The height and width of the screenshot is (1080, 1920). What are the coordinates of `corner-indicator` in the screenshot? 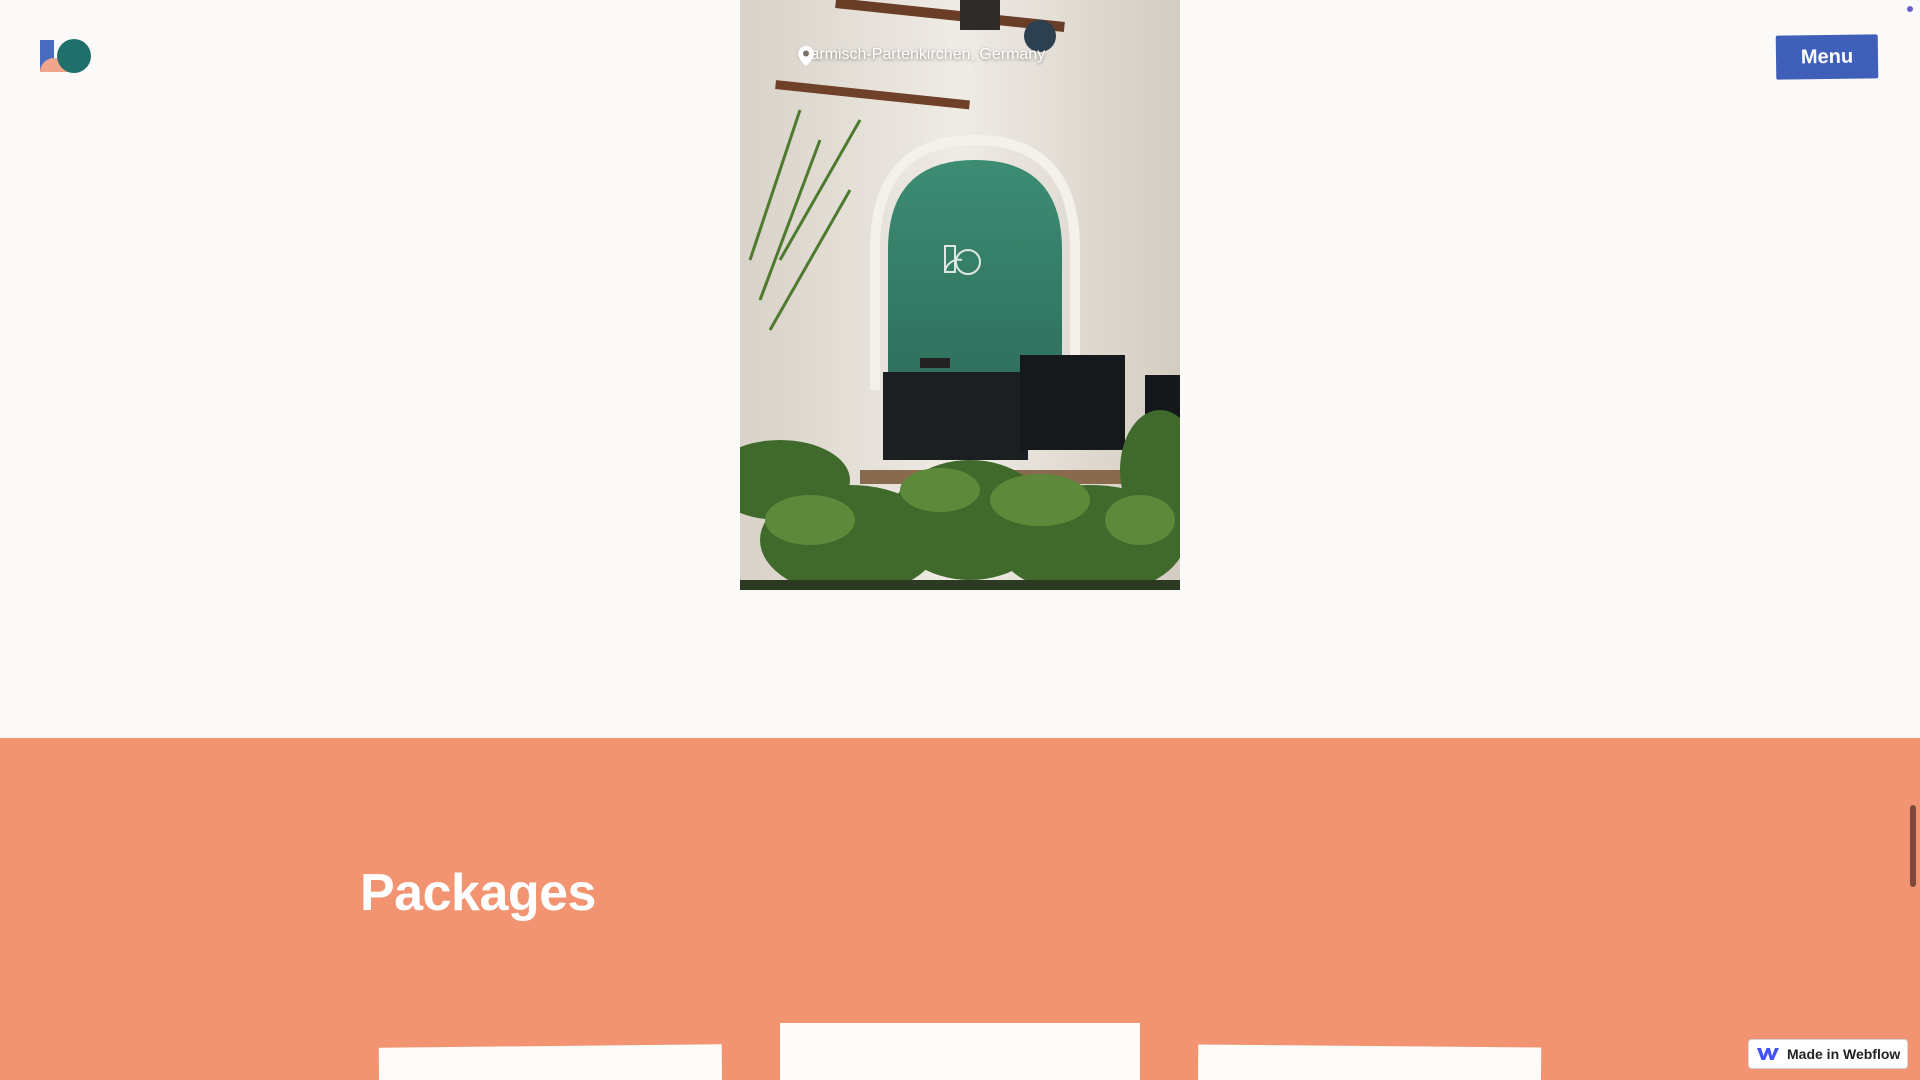 It's located at (1910, 9).